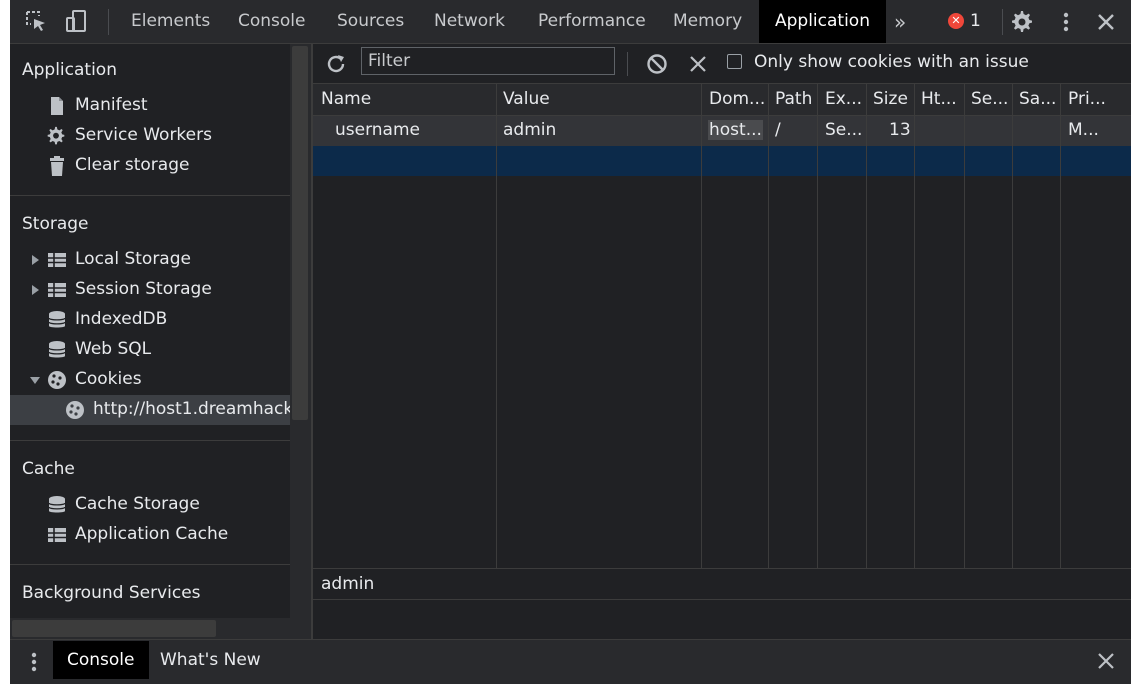  Describe the element at coordinates (1106, 661) in the screenshot. I see `close-drawer-icon` at that location.